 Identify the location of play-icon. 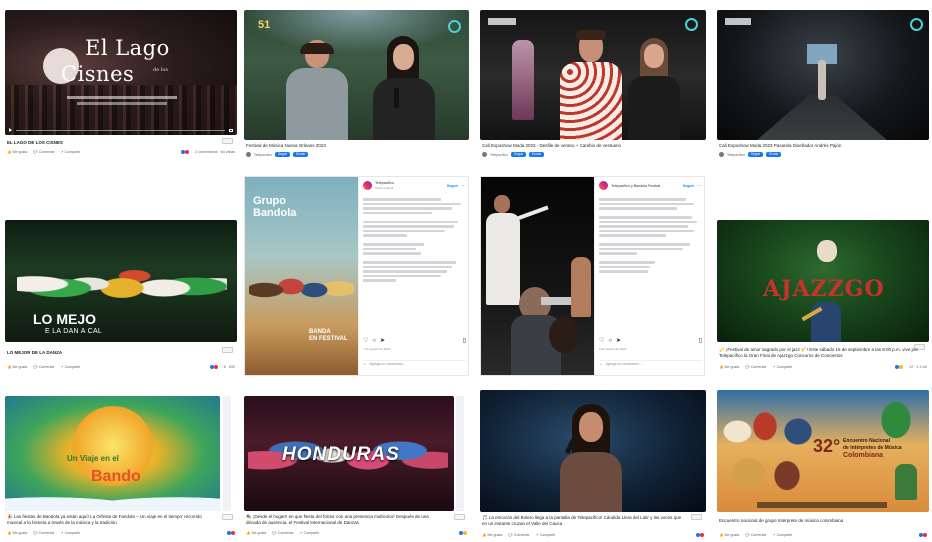
(10, 130).